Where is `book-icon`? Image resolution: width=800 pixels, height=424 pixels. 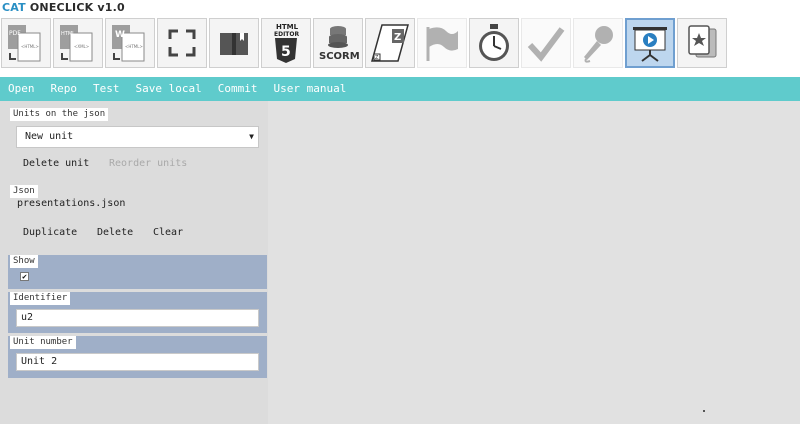 book-icon is located at coordinates (234, 44).